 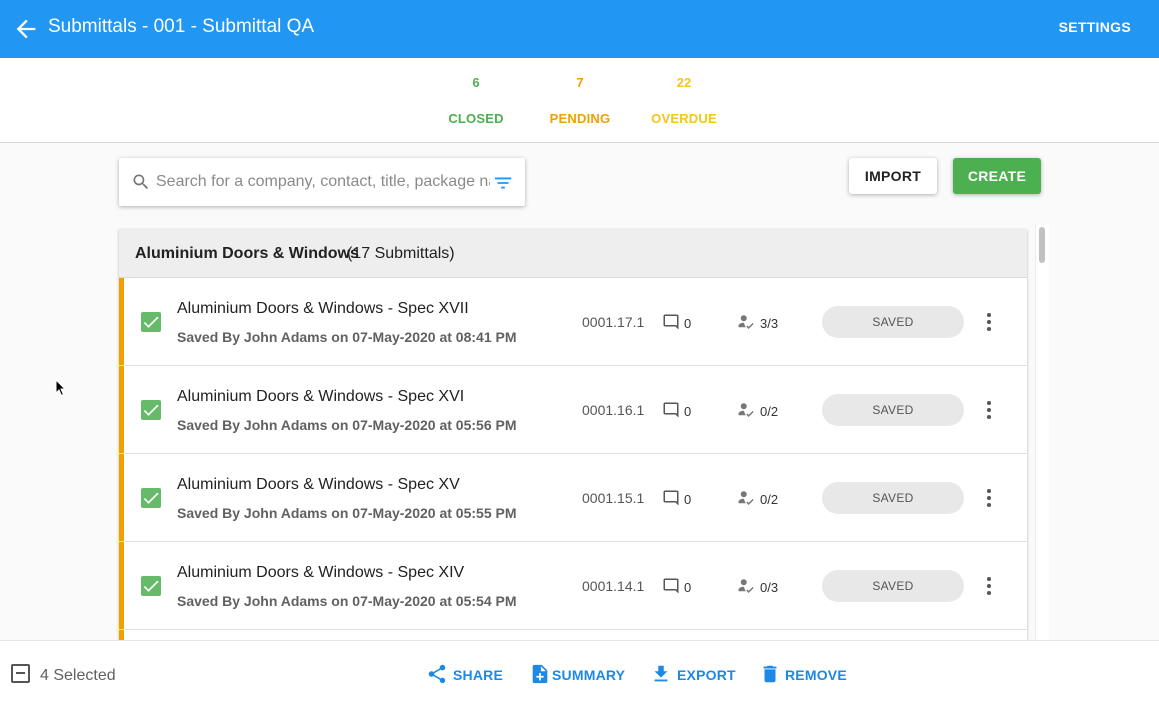 I want to click on summary-button: SUMMARY, so click(x=577, y=675).